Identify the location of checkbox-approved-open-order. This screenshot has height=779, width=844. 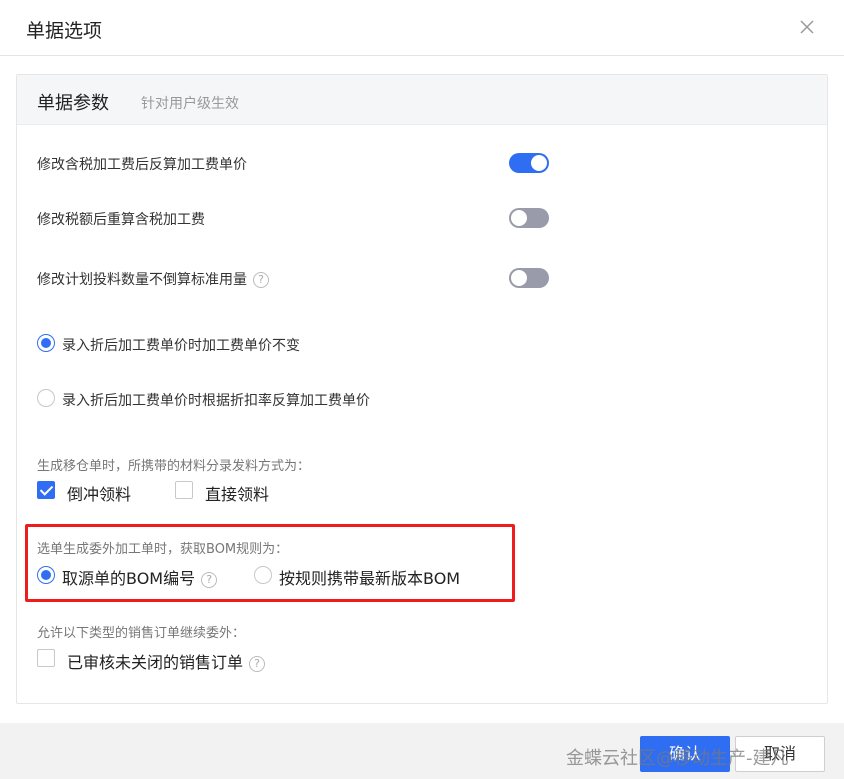
(46, 658).